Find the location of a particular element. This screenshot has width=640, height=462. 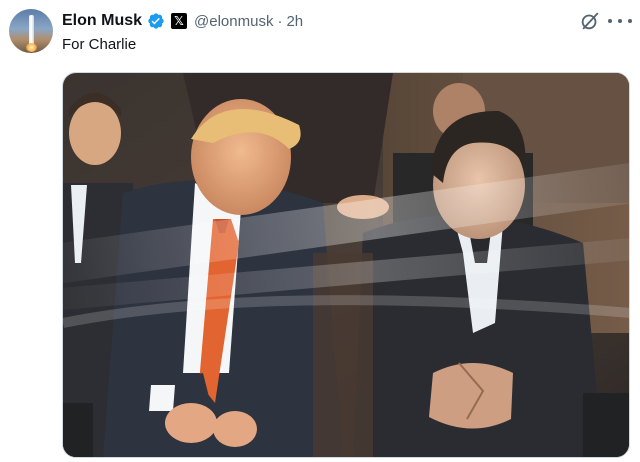

tweet-header: Elon Musk 𝕏 @elonmusk · 2h is located at coordinates (182, 21).